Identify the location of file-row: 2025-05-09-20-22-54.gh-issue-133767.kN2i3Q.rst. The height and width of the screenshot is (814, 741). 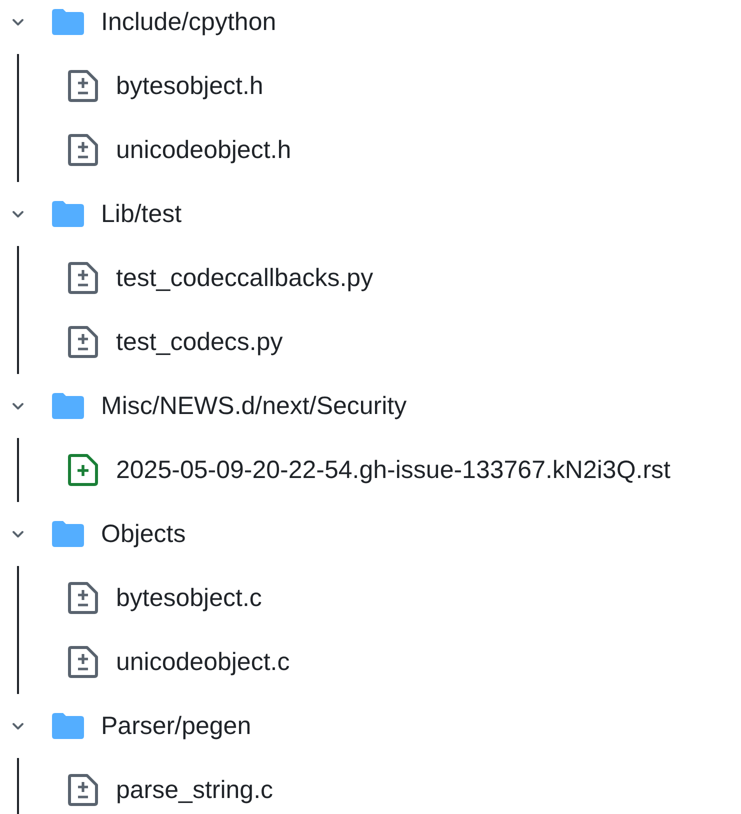
(380, 470).